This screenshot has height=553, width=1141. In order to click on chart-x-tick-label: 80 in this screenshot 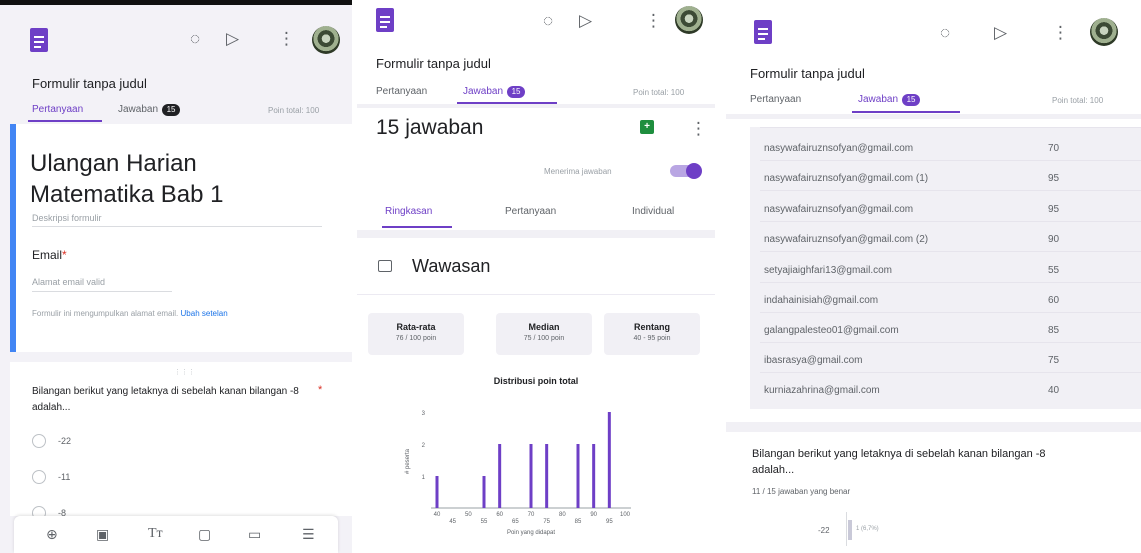, I will do `click(562, 515)`.